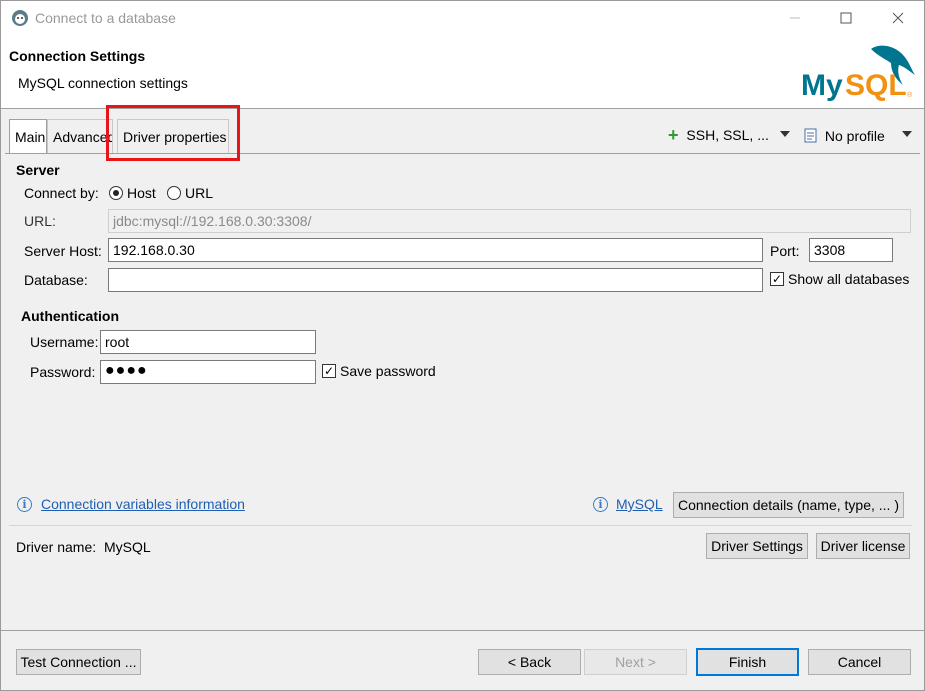 This screenshot has width=925, height=691. I want to click on show-all-databases-checkbox: ✓, so click(777, 279).